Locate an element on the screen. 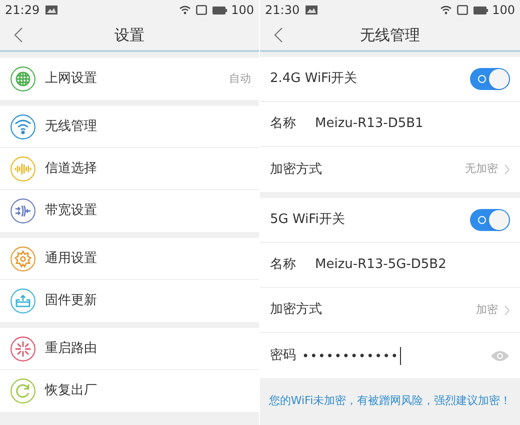  input-field: Meizu-R13-5G-D5B2 is located at coordinates (380, 265).